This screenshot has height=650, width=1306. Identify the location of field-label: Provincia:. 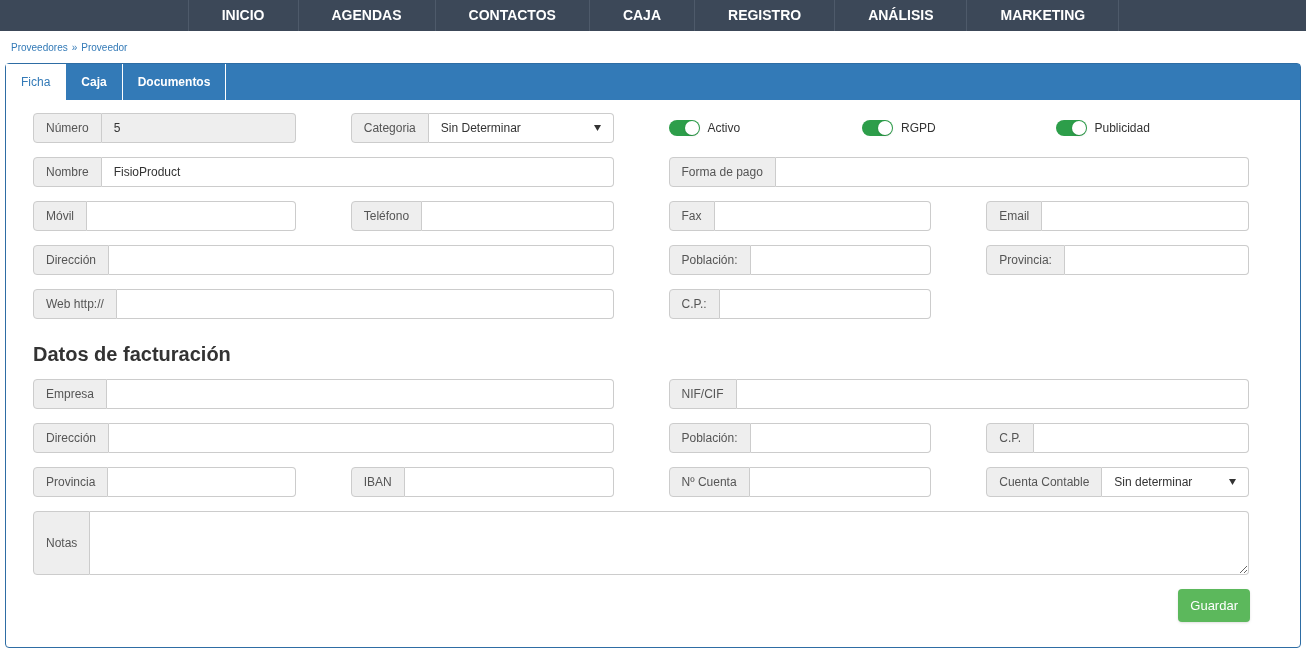
(1025, 260).